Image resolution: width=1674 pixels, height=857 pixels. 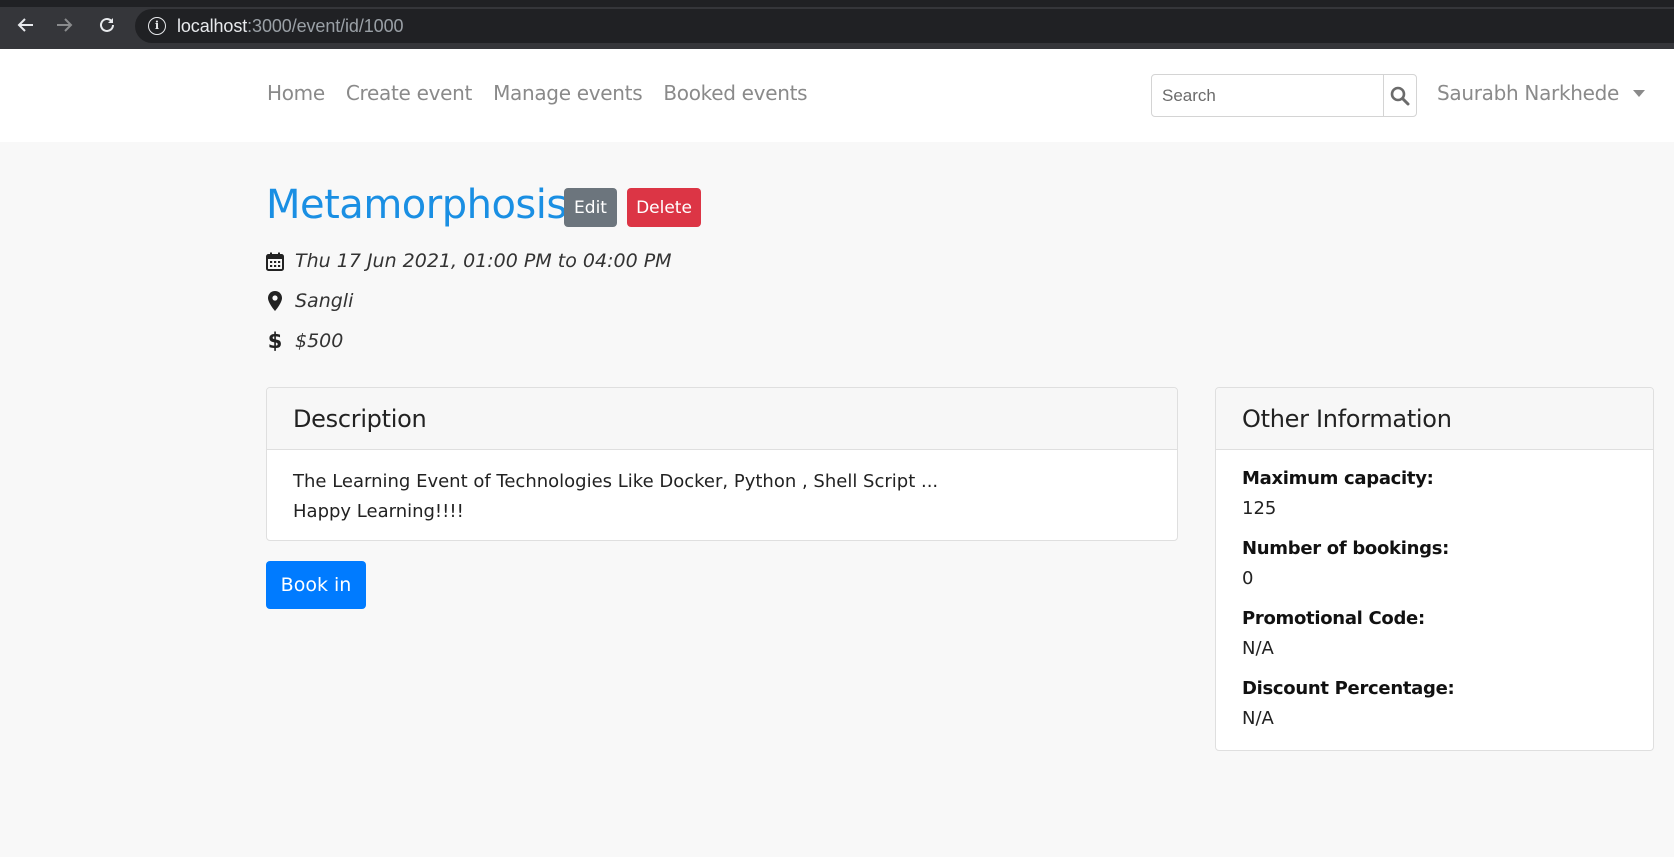 I want to click on promo-code-label: Promotional Code:, so click(x=1333, y=618).